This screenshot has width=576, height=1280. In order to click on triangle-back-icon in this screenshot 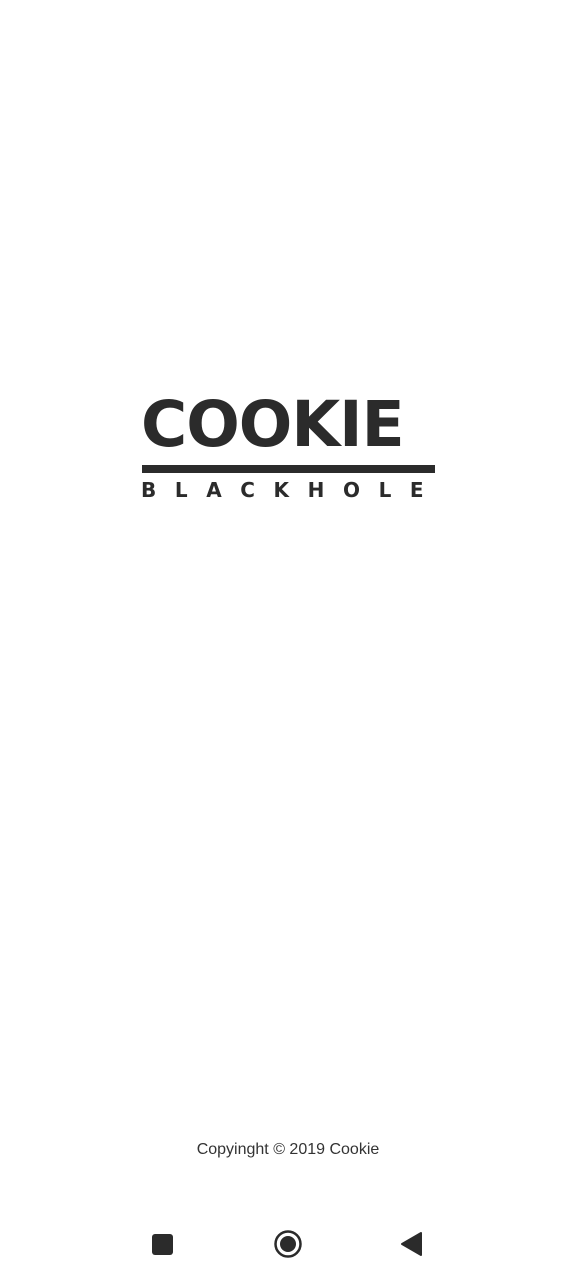, I will do `click(411, 1244)`.